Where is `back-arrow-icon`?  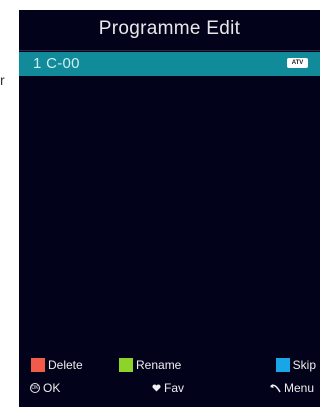 back-arrow-icon is located at coordinates (275, 388).